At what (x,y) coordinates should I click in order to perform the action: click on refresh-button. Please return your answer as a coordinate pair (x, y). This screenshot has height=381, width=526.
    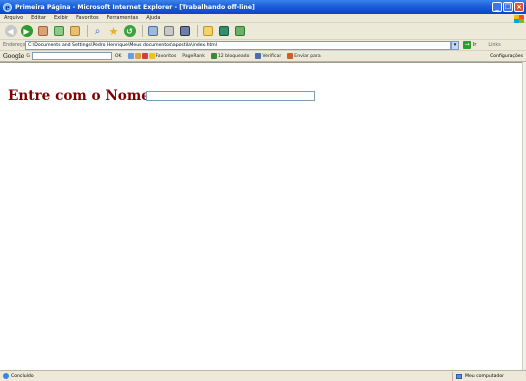
    Looking at the image, I should click on (58, 31).